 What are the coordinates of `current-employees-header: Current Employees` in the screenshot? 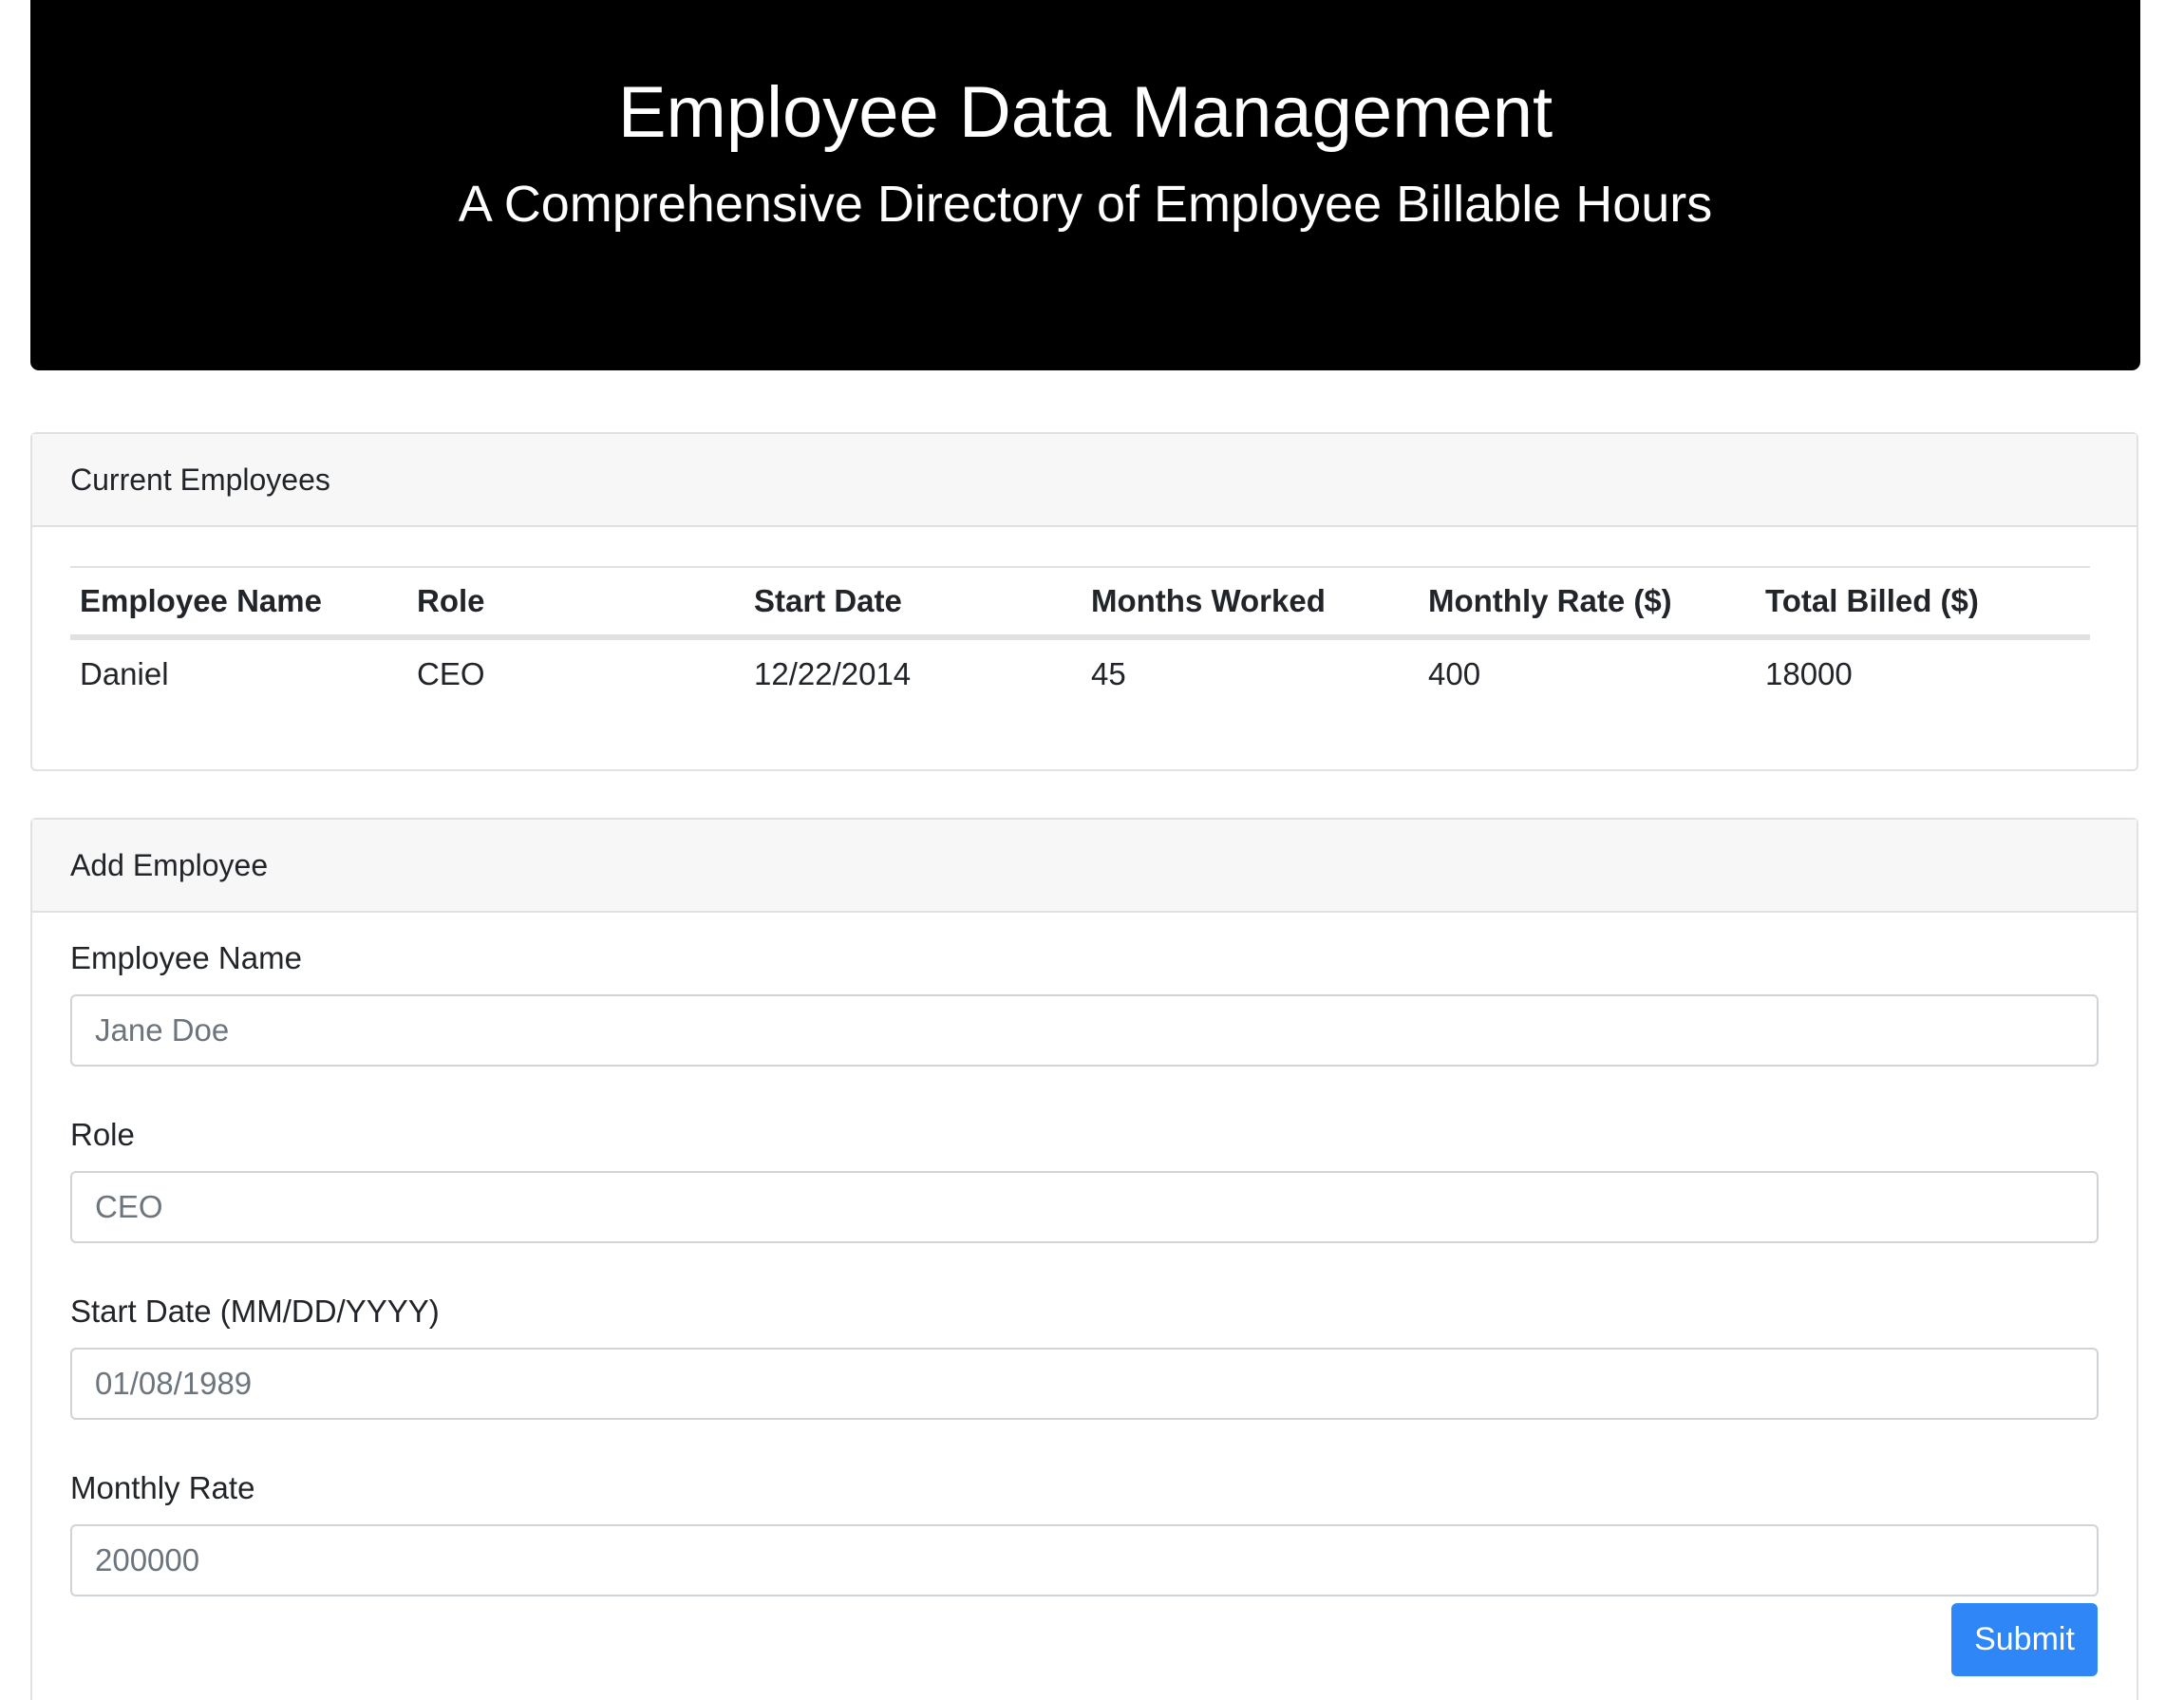 It's located at (1085, 480).